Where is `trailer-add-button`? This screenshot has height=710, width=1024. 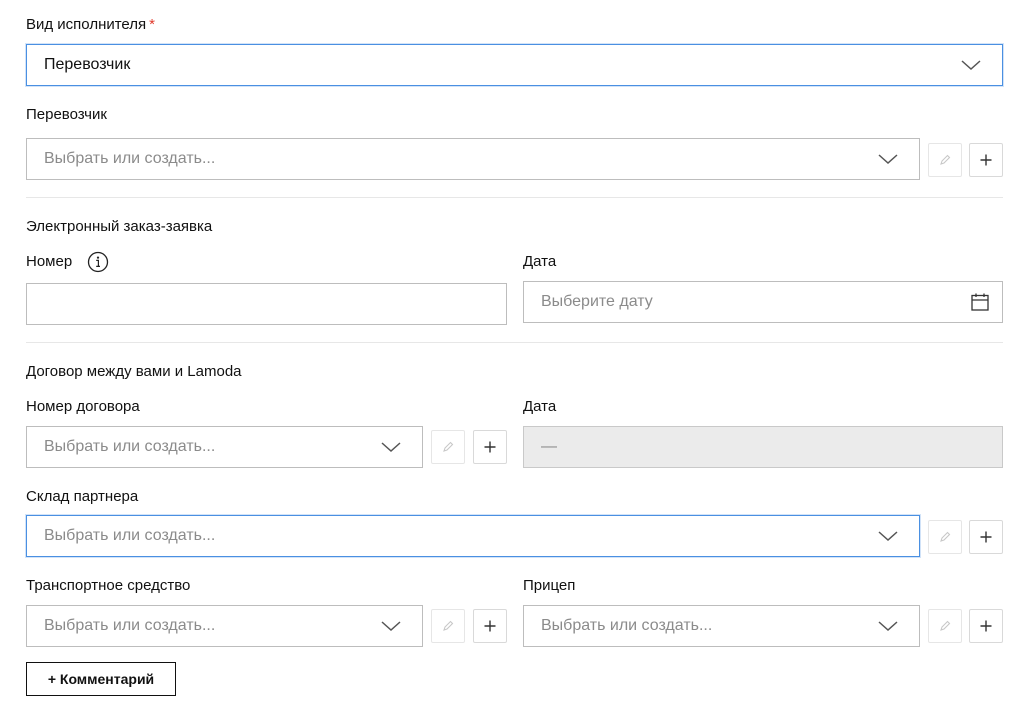
trailer-add-button is located at coordinates (986, 626).